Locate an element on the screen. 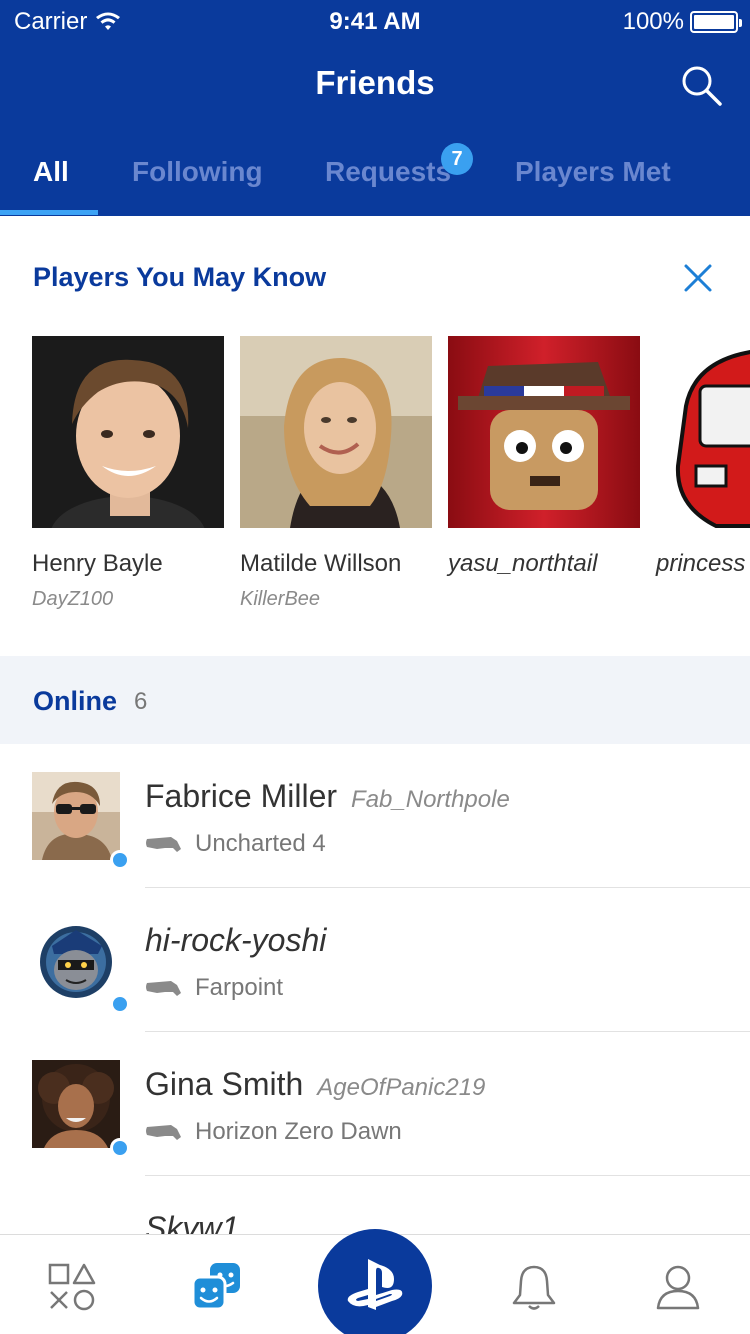 This screenshot has height=1334, width=750. close-icon is located at coordinates (698, 278).